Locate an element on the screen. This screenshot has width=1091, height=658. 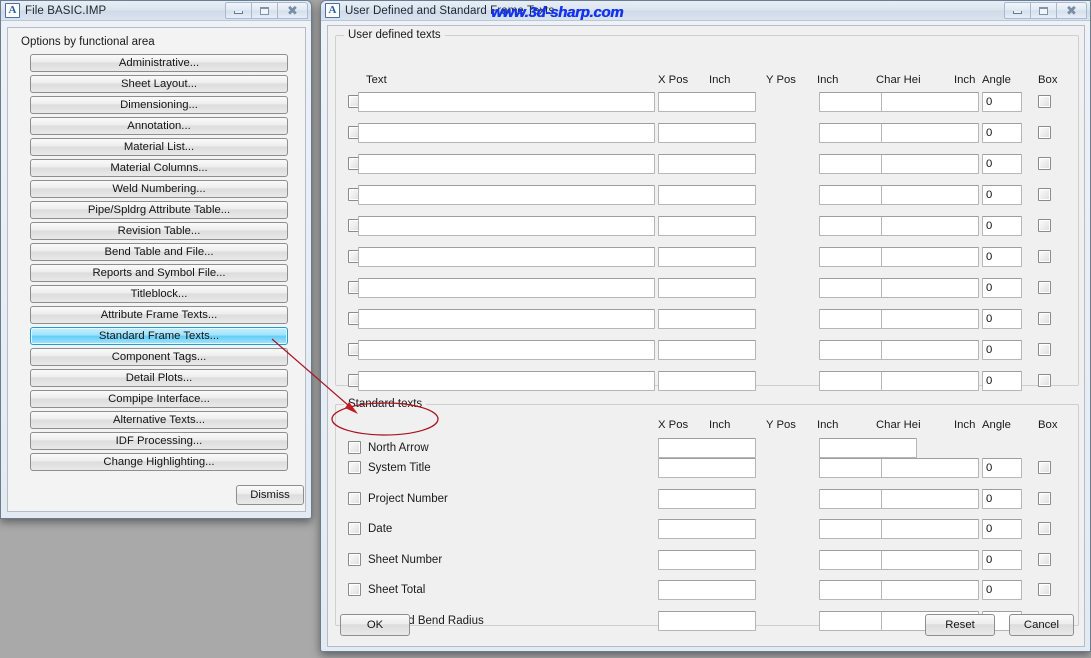
user-defined-row-4-xpos-input is located at coordinates (707, 226).